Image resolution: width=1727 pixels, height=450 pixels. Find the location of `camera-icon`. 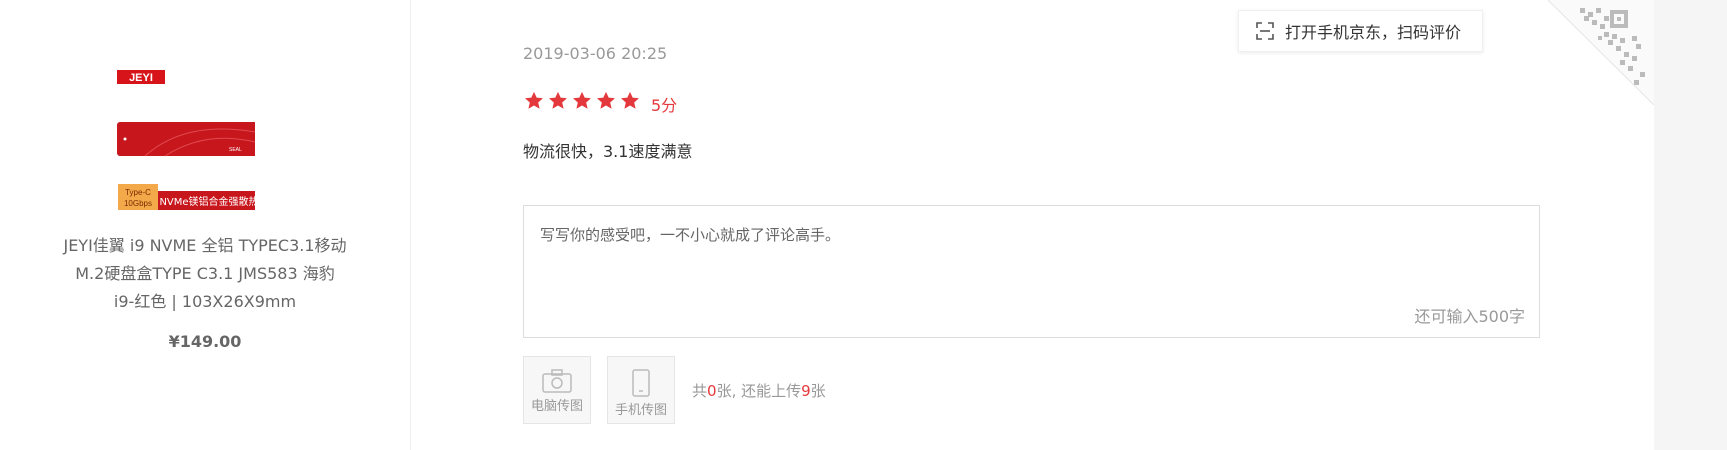

camera-icon is located at coordinates (557, 381).